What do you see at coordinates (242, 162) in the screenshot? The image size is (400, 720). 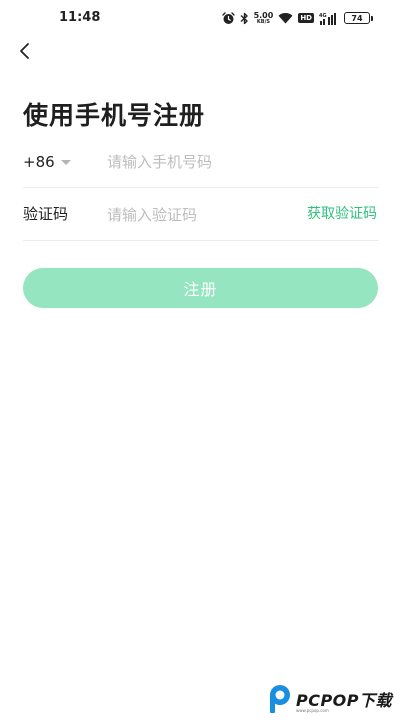 I see `phone-input` at bounding box center [242, 162].